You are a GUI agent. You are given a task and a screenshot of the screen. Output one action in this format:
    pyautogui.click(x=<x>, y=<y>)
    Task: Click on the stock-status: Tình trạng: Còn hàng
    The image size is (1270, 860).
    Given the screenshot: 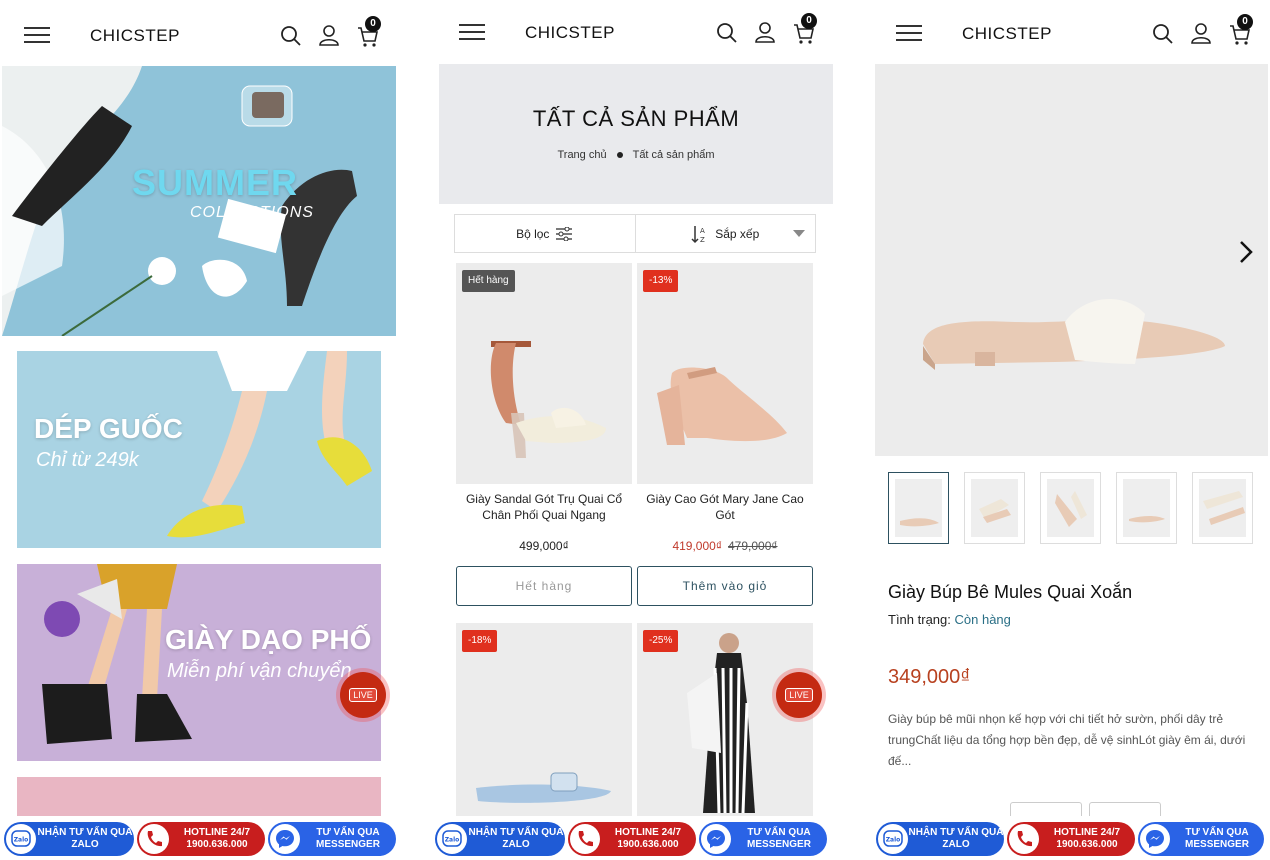 What is the action you would take?
    pyautogui.click(x=949, y=619)
    